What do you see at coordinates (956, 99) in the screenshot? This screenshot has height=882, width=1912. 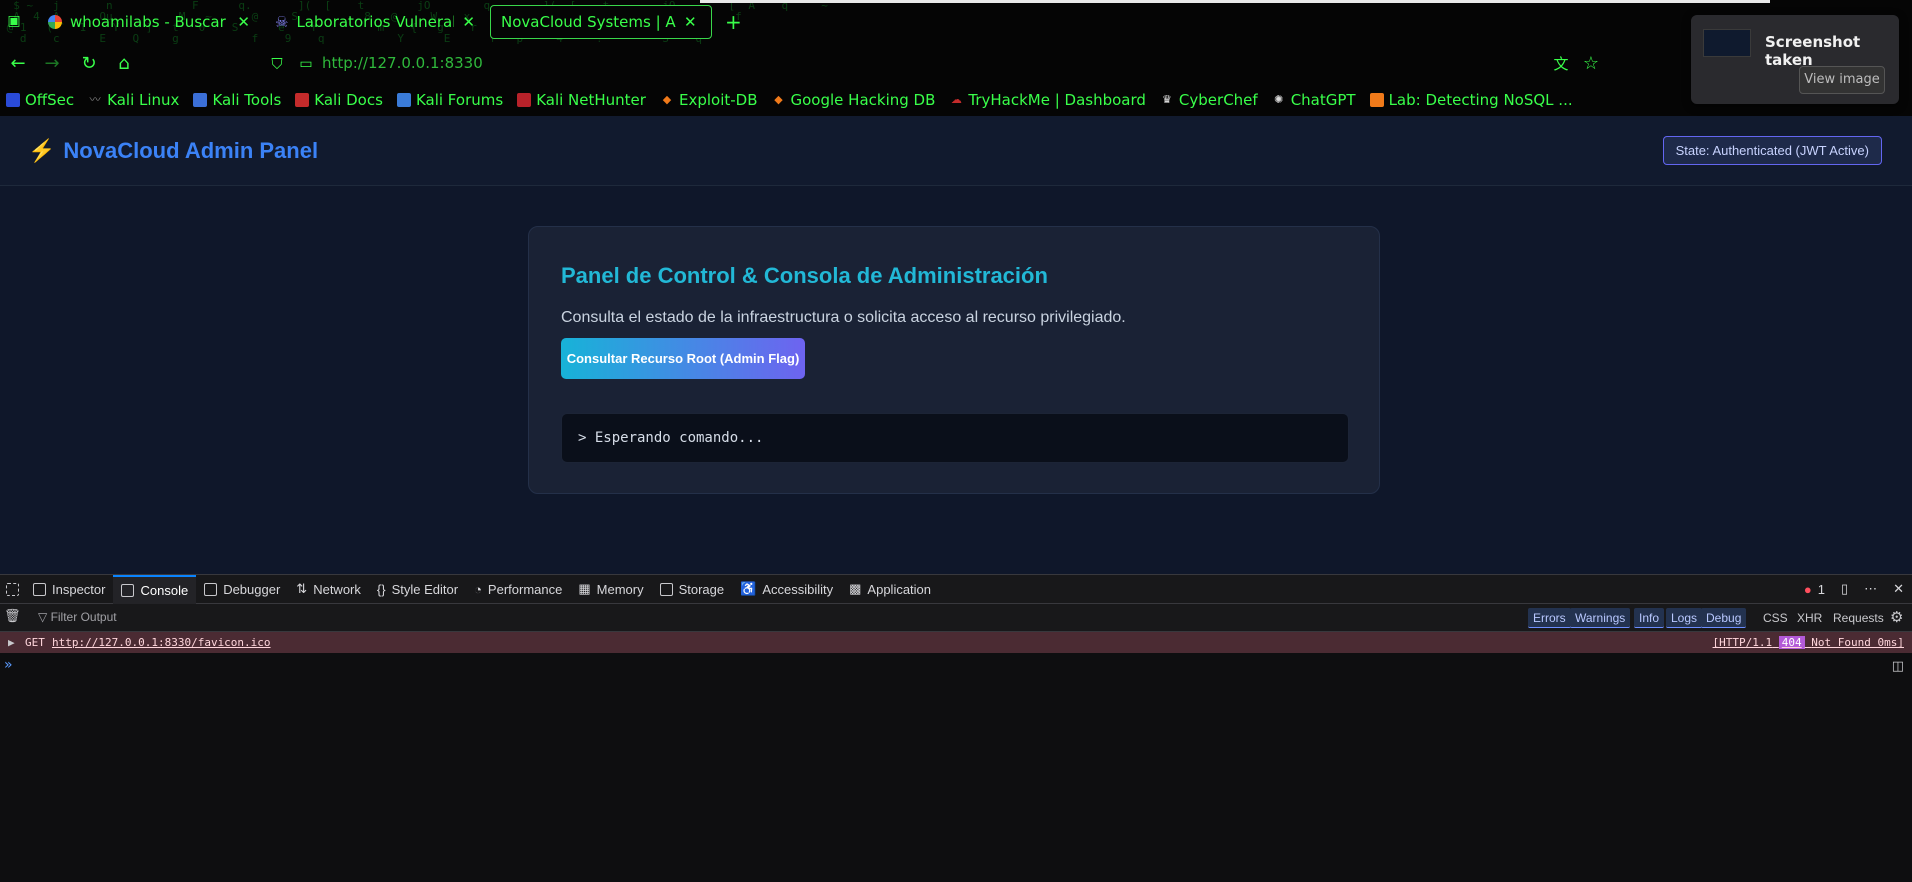 I see `tryhackme-icon: ☁` at bounding box center [956, 99].